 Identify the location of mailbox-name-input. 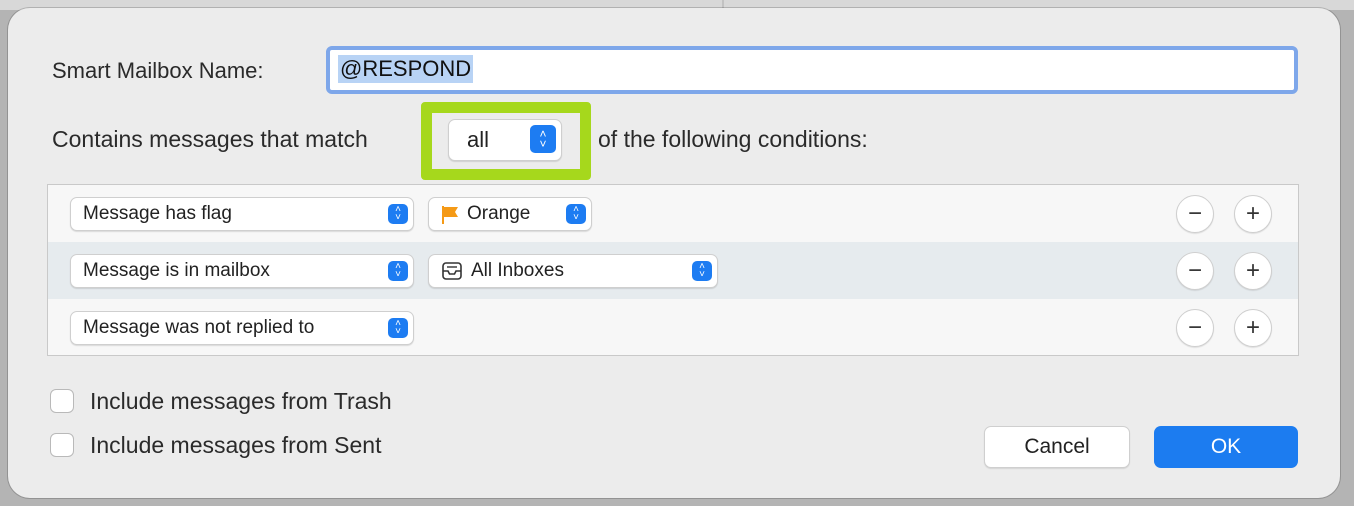
(812, 70).